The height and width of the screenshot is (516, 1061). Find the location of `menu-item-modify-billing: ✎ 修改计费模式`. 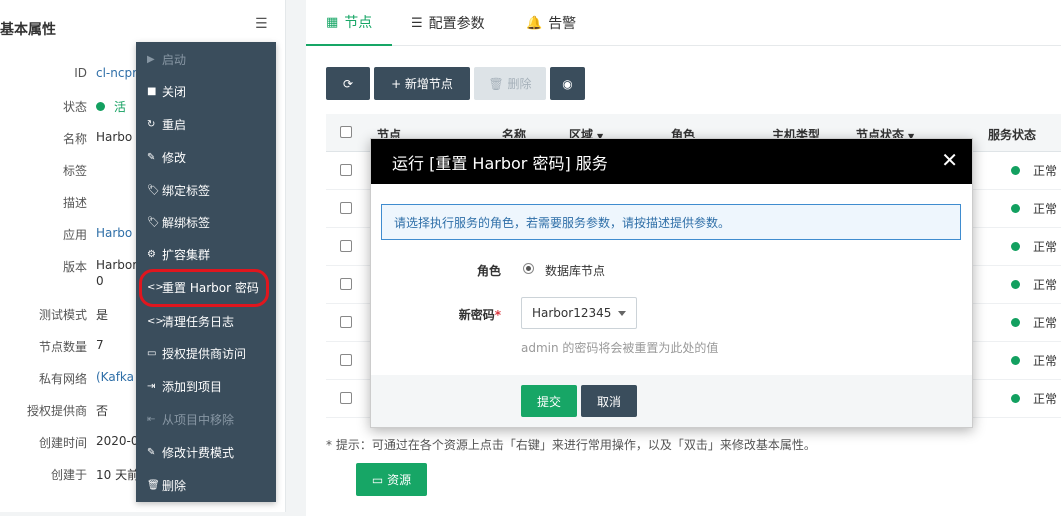

menu-item-modify-billing: ✎ 修改计费模式 is located at coordinates (206, 452).